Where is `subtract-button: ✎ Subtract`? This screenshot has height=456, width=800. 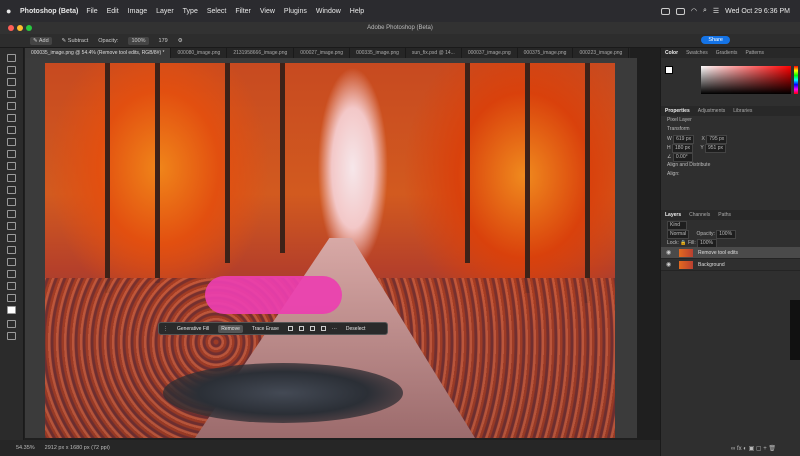 subtract-button: ✎ Subtract is located at coordinates (75, 41).